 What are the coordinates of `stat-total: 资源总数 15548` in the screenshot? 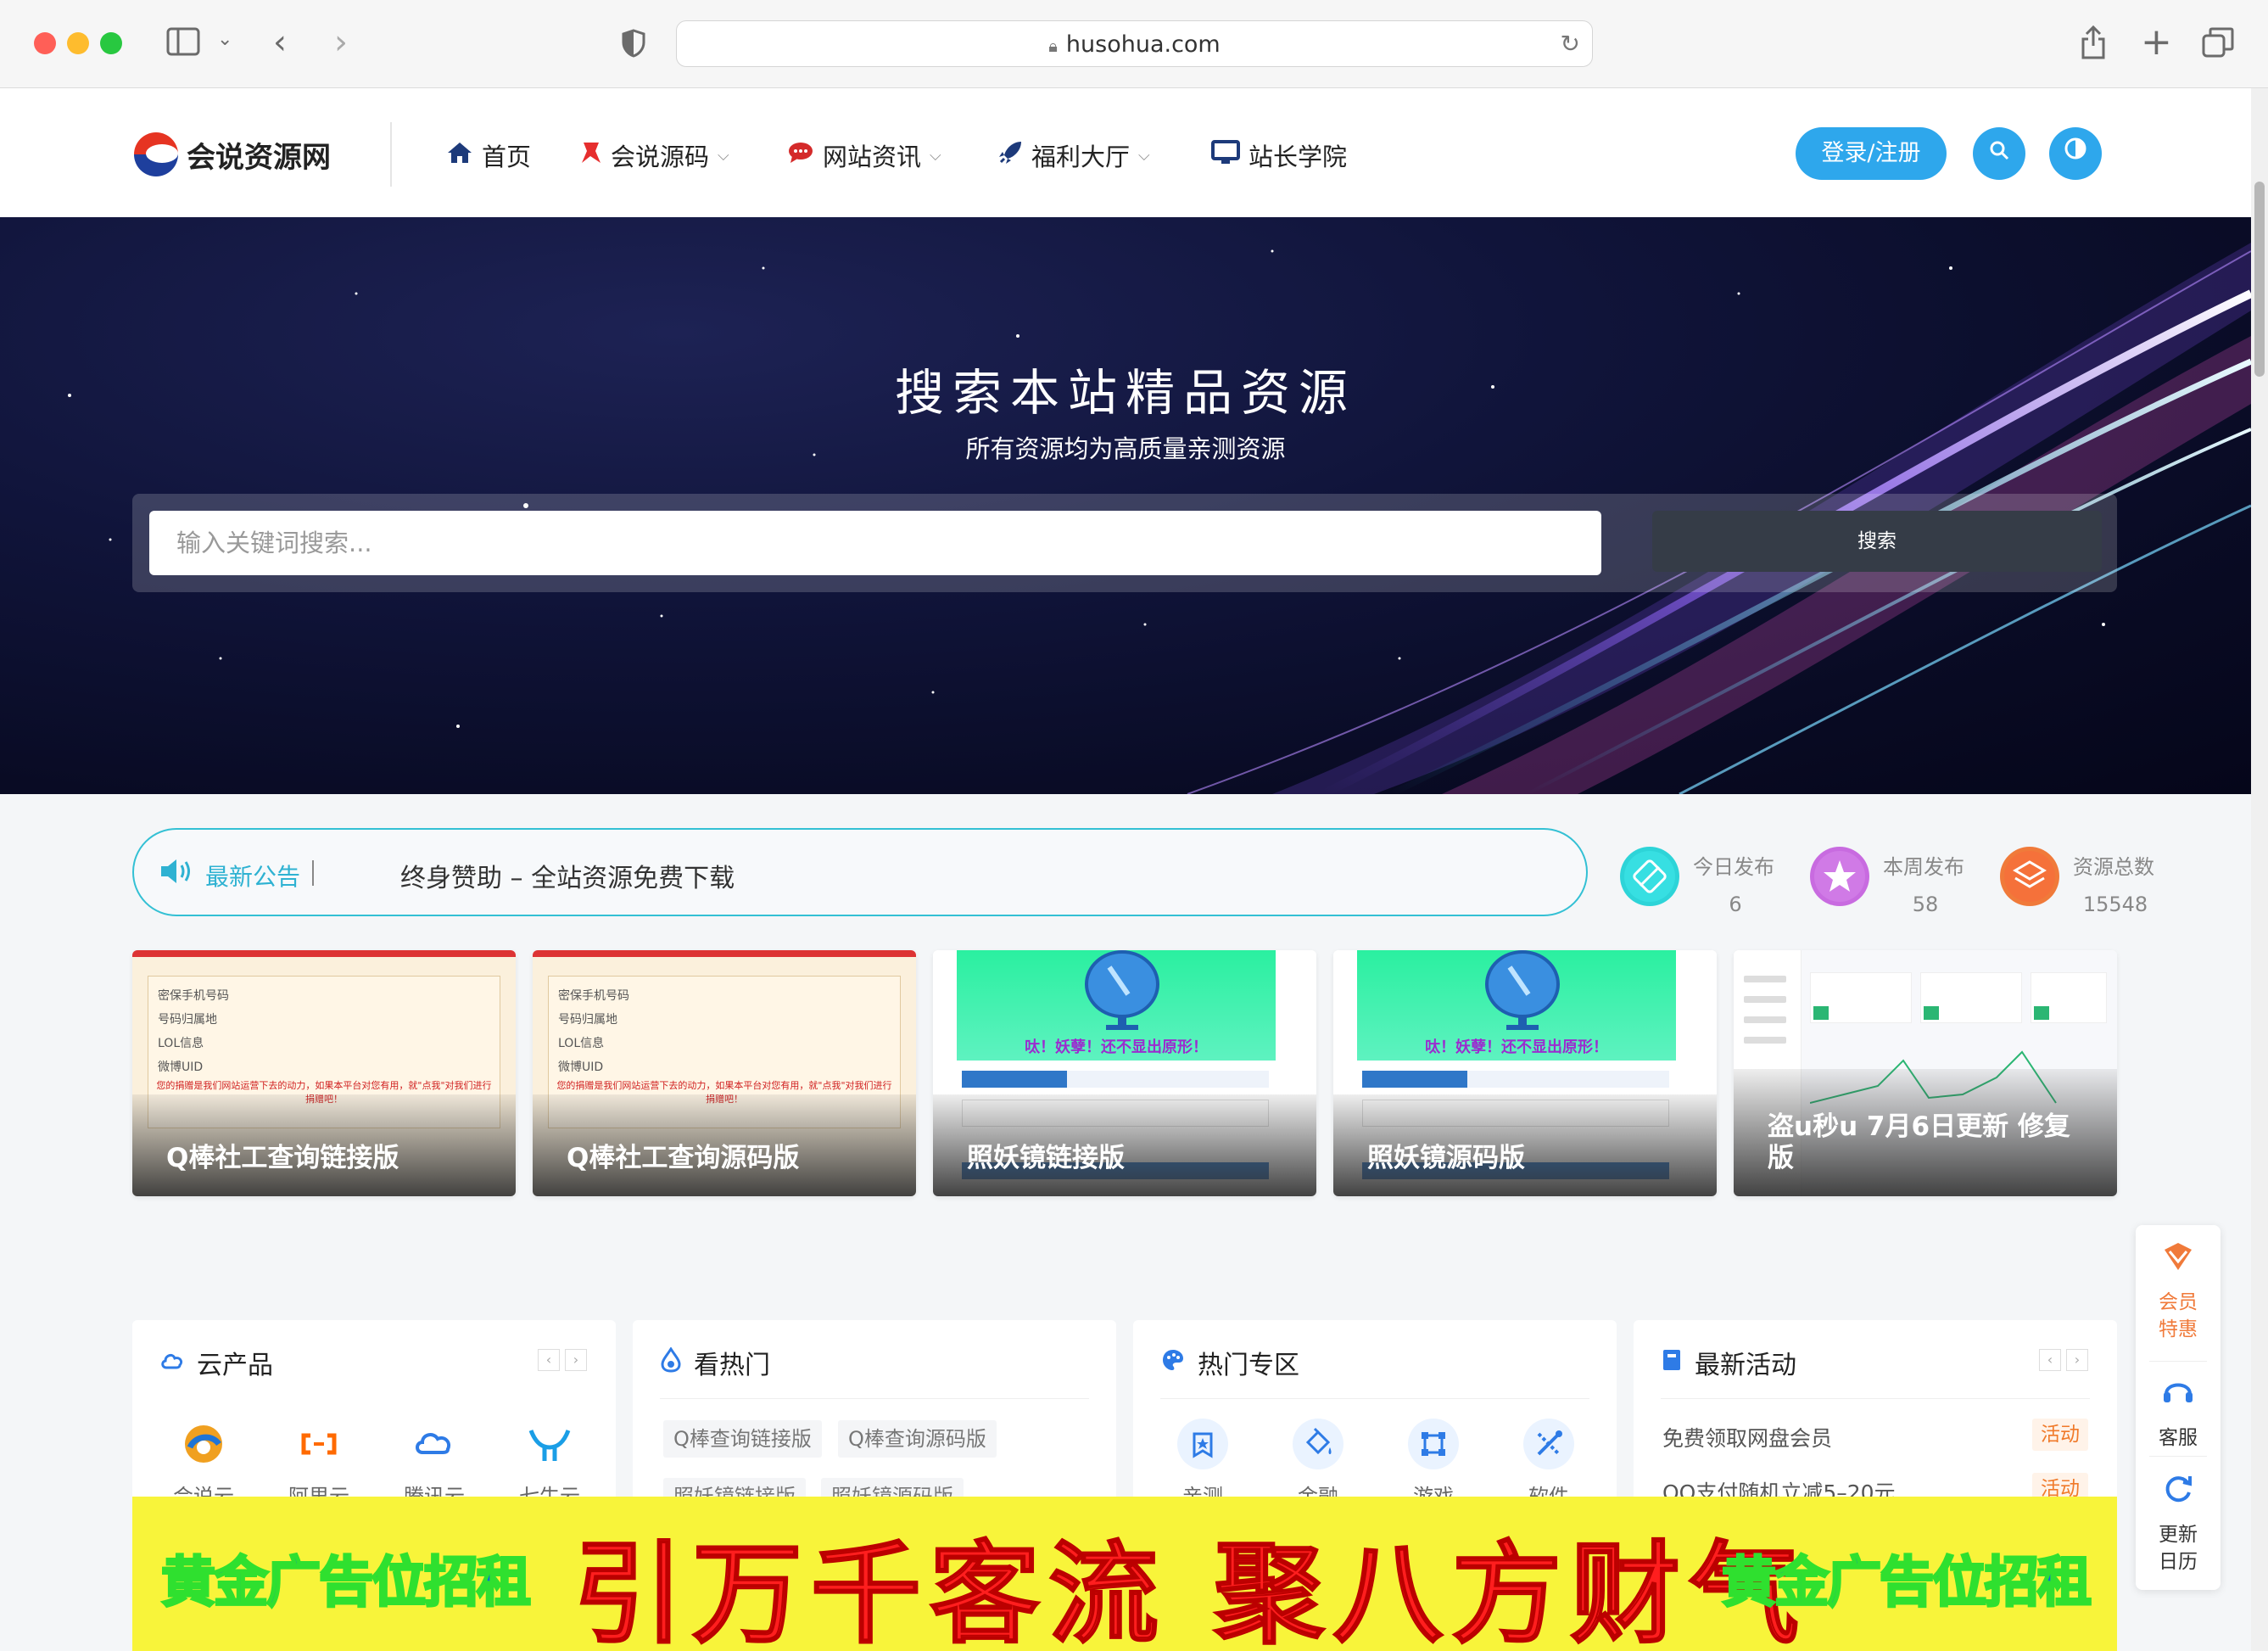 It's located at (2089, 874).